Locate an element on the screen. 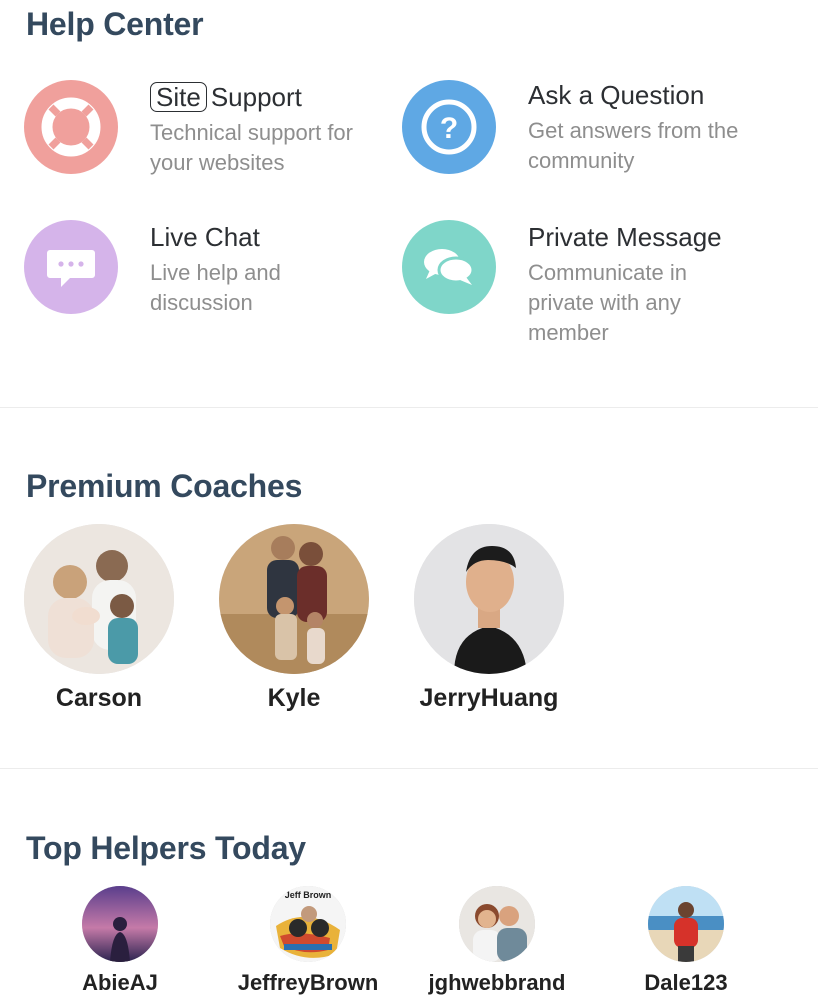 This screenshot has height=1000, width=818. help-item-text: Live Chat Live help and discussion is located at coordinates (275, 269).